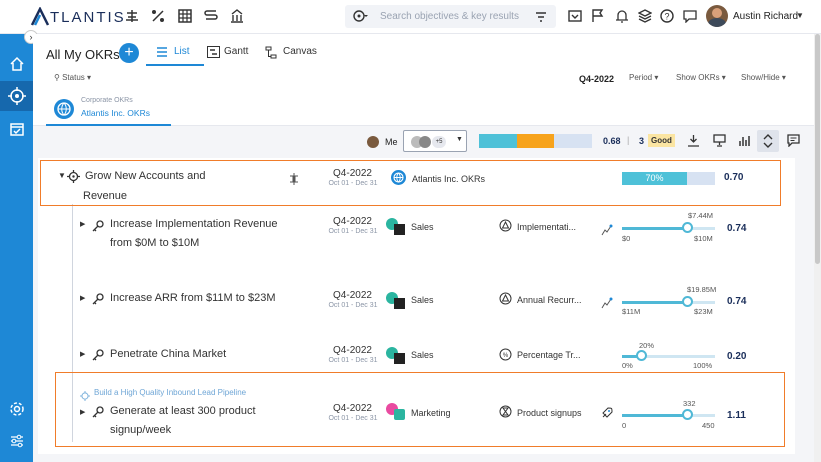 The height and width of the screenshot is (462, 821). I want to click on overall-score: 0.68, so click(612, 141).